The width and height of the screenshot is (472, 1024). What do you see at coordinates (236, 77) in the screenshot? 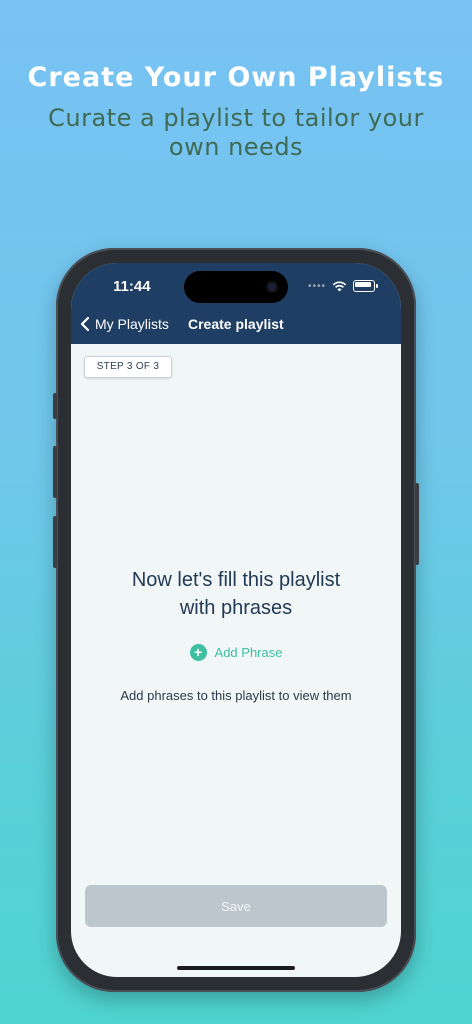
I see `marketing-headline: Create Your Own Playlists` at bounding box center [236, 77].